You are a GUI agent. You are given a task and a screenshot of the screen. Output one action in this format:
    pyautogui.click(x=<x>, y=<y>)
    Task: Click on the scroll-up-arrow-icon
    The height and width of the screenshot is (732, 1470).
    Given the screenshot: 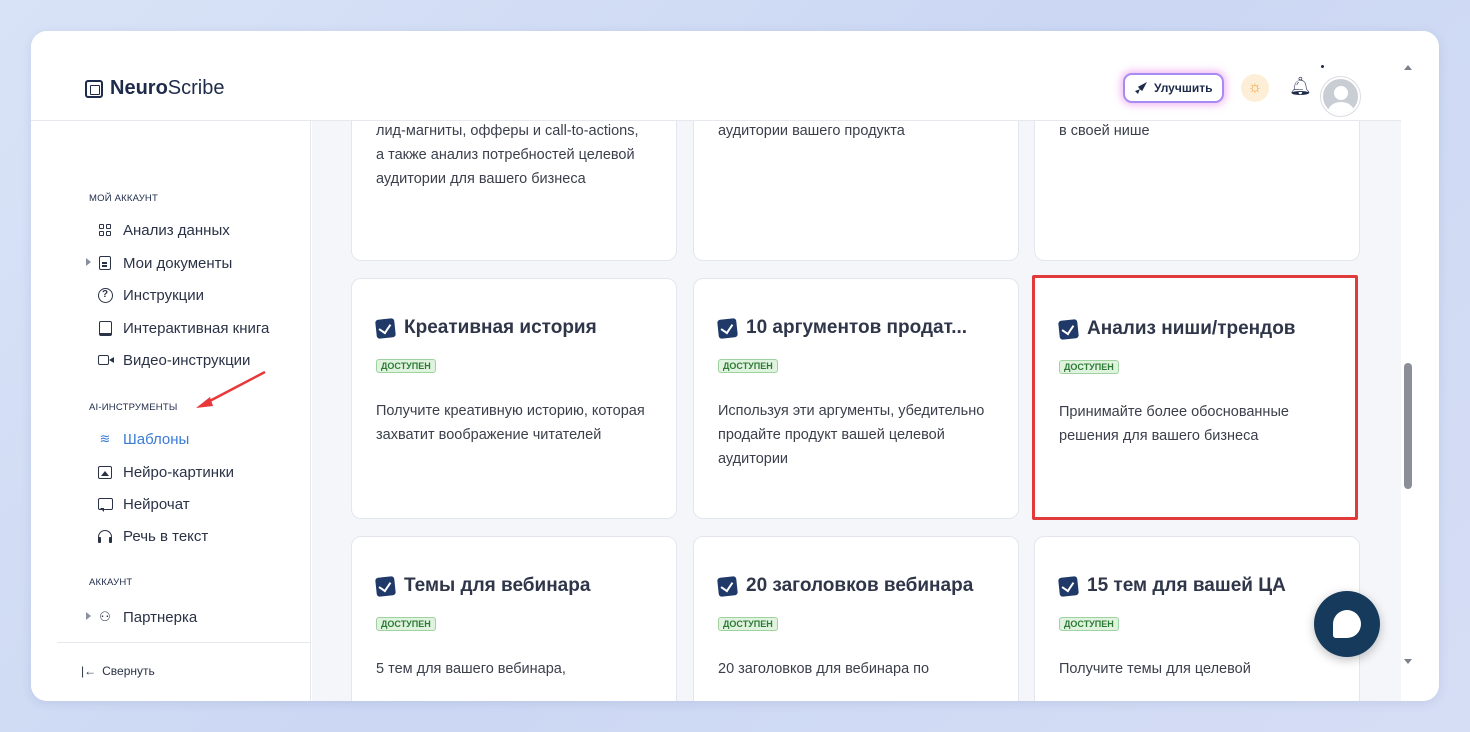 What is the action you would take?
    pyautogui.click(x=1408, y=67)
    